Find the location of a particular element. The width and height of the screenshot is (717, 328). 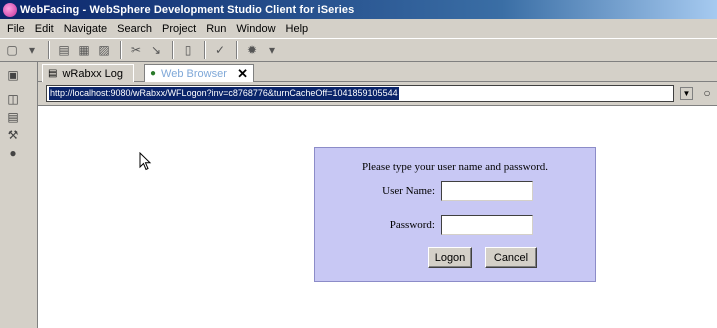

menu-help: Help is located at coordinates (297, 29).